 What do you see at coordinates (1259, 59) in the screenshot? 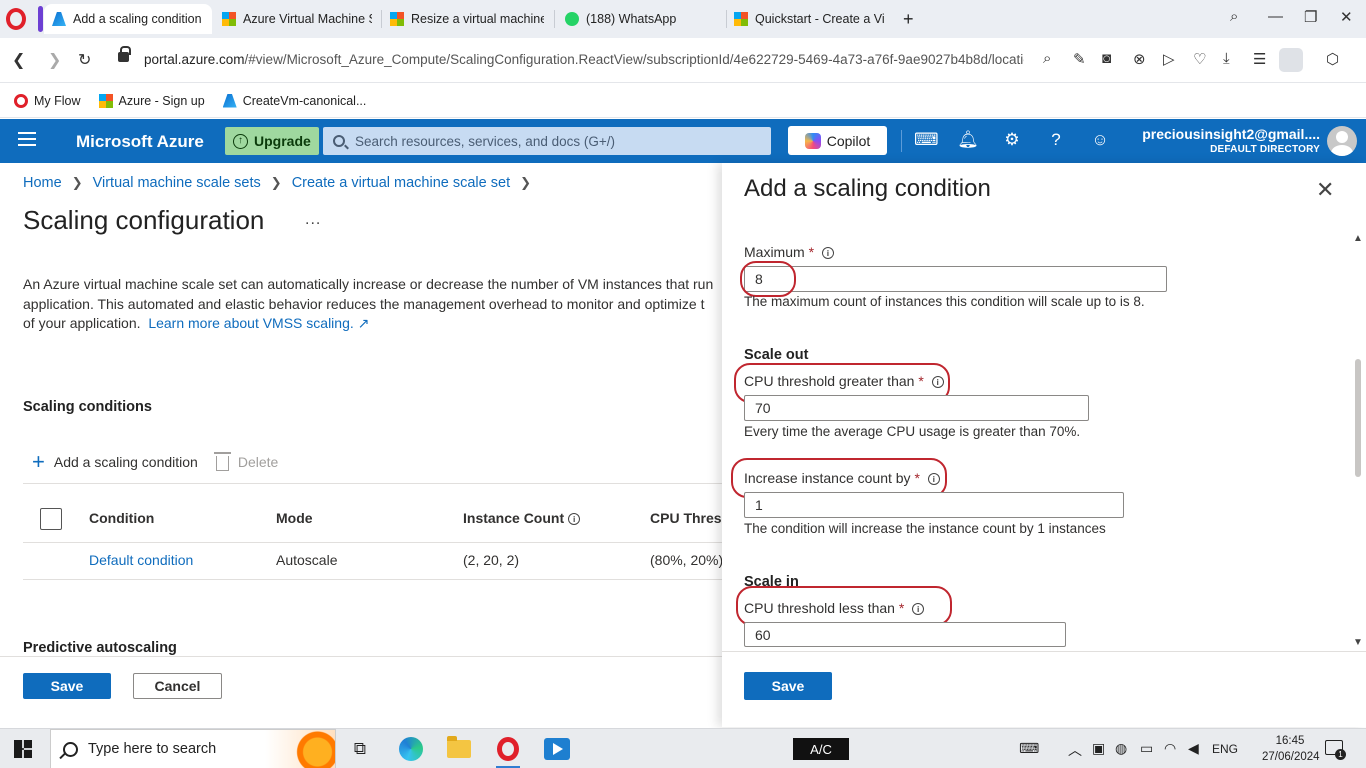
I see `menu-lines-icon: ☰` at bounding box center [1259, 59].